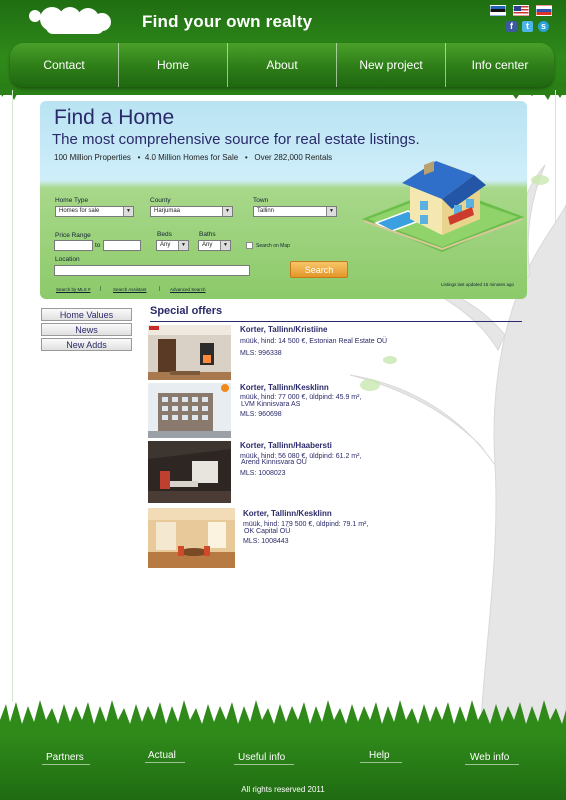 Image resolution: width=566 pixels, height=800 pixels. I want to click on special-offers-divider, so click(336, 321).